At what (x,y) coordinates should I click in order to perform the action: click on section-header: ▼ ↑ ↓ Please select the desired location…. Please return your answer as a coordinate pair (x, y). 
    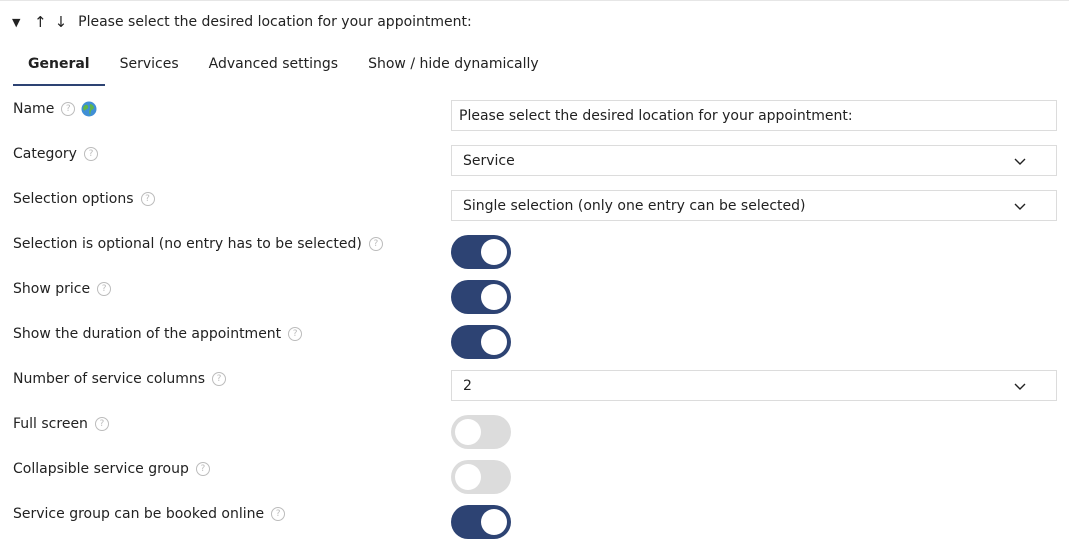
    Looking at the image, I should click on (242, 22).